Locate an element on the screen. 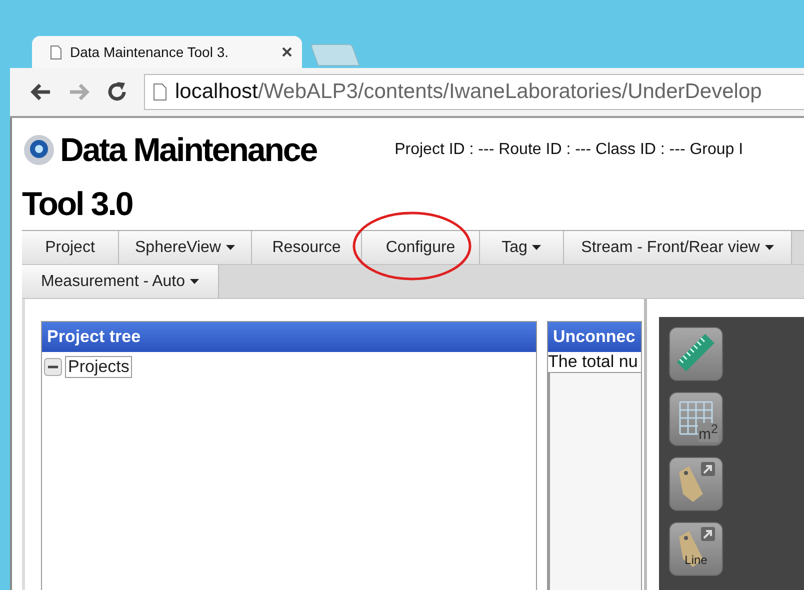 Image resolution: width=804 pixels, height=590 pixels. browser-tab: Data Maintenance Tool 3. is located at coordinates (167, 52).